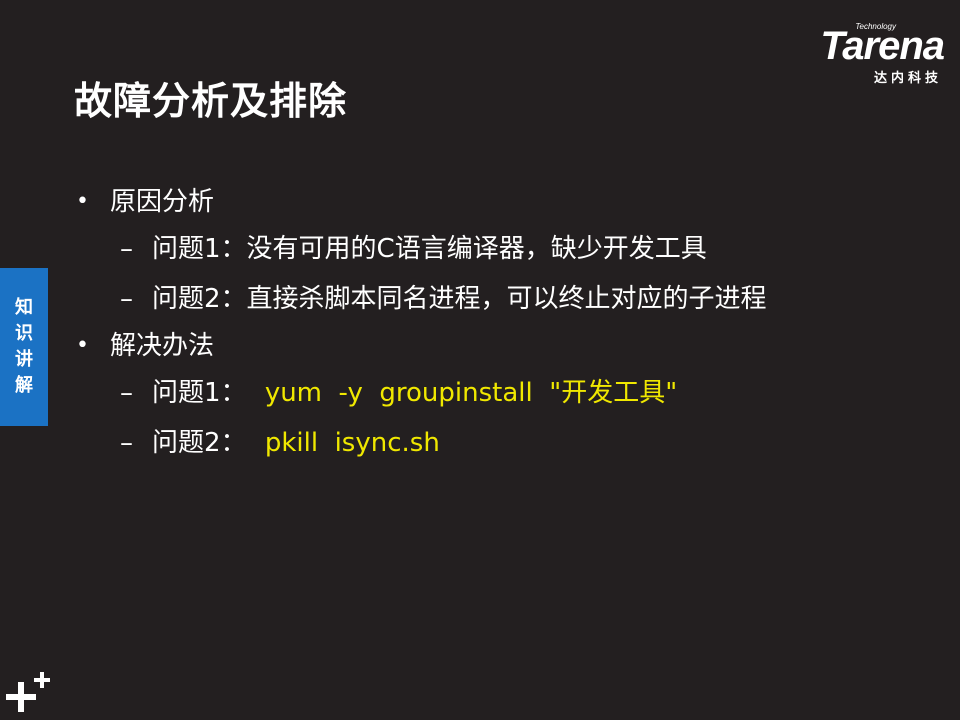 This screenshot has height=720, width=960. Describe the element at coordinates (162, 202) in the screenshot. I see `section-heading-text: 原因分析` at that location.